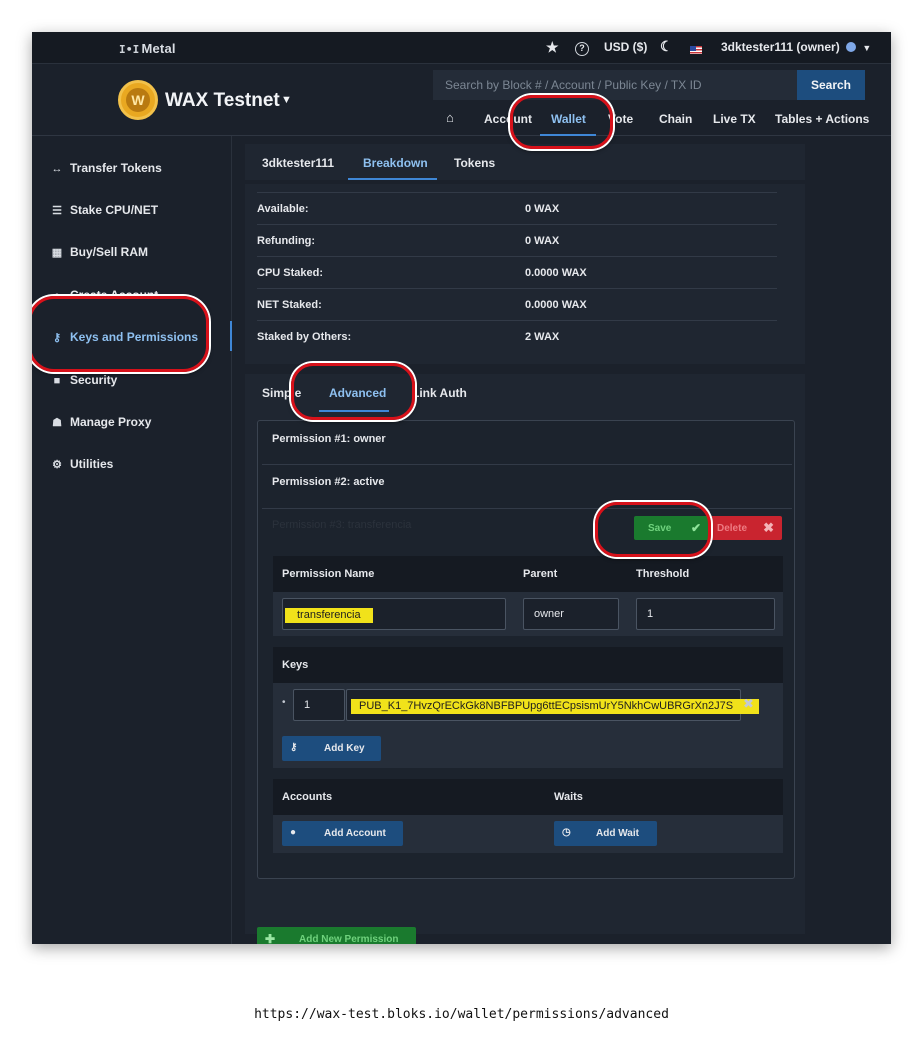  Describe the element at coordinates (705, 614) in the screenshot. I see `threshold-input` at that location.